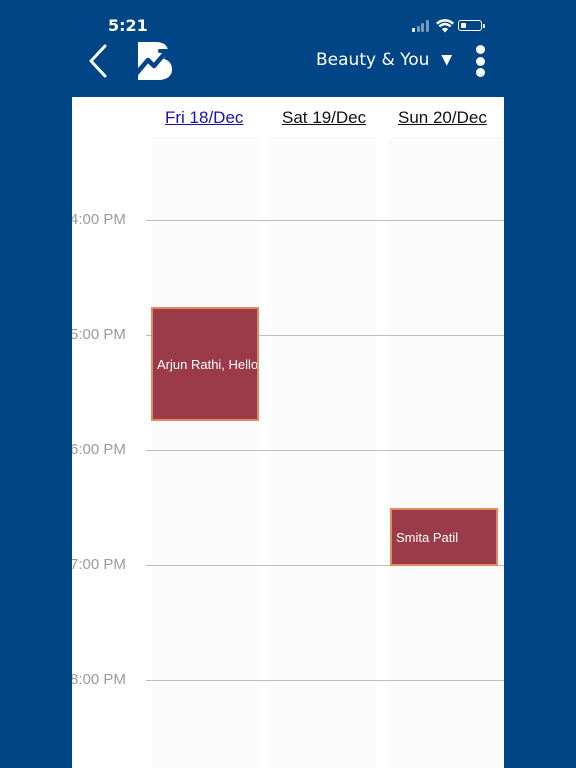 Image resolution: width=576 pixels, height=768 pixels. Describe the element at coordinates (99, 564) in the screenshot. I see `time-label: 7:00 PM` at that location.